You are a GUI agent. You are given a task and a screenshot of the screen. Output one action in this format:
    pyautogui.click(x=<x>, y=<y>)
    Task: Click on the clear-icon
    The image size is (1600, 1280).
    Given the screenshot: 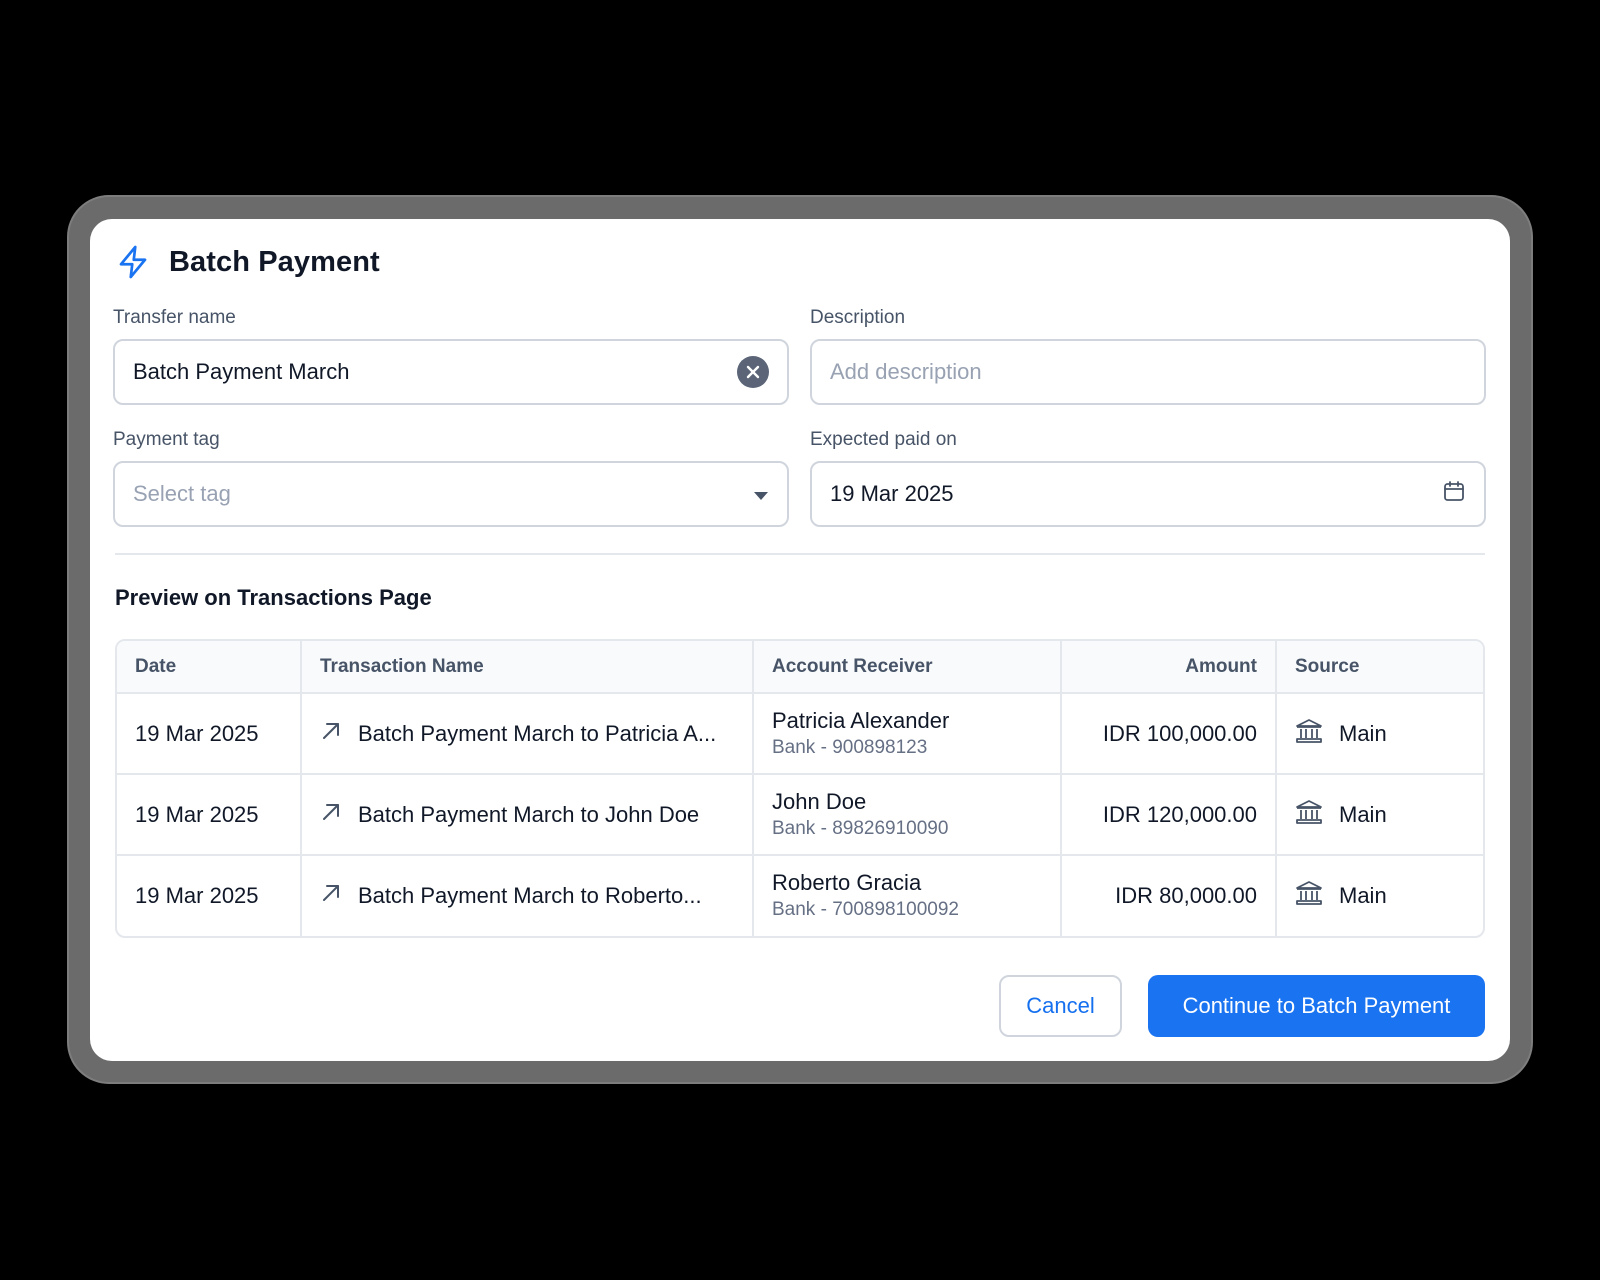 What is the action you would take?
    pyautogui.click(x=753, y=372)
    